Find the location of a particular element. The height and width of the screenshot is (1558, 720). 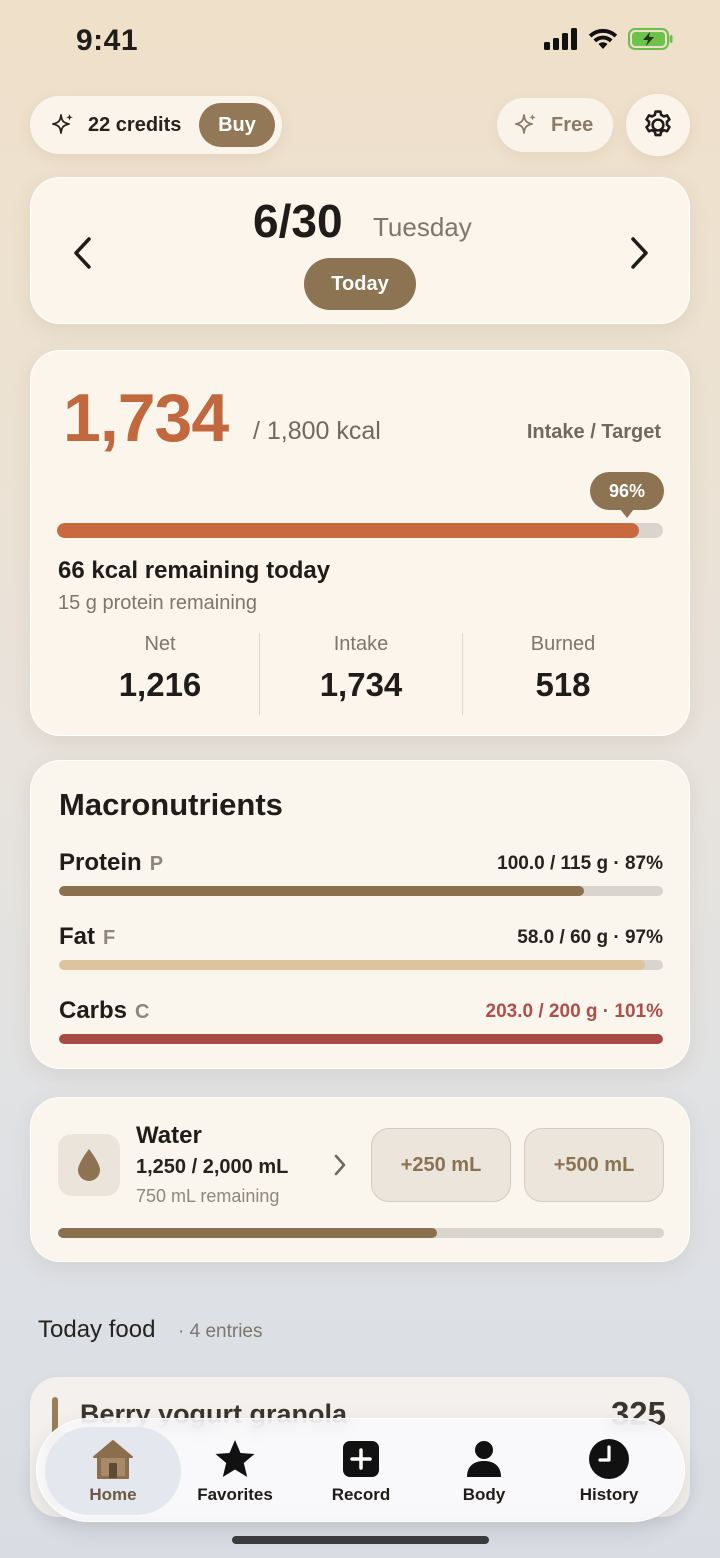

stat-net: Net 1,216 is located at coordinates (160, 668).